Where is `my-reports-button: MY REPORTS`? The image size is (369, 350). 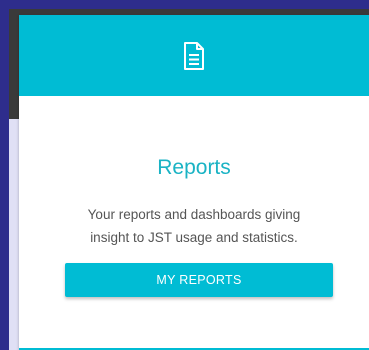 my-reports-button: MY REPORTS is located at coordinates (199, 280).